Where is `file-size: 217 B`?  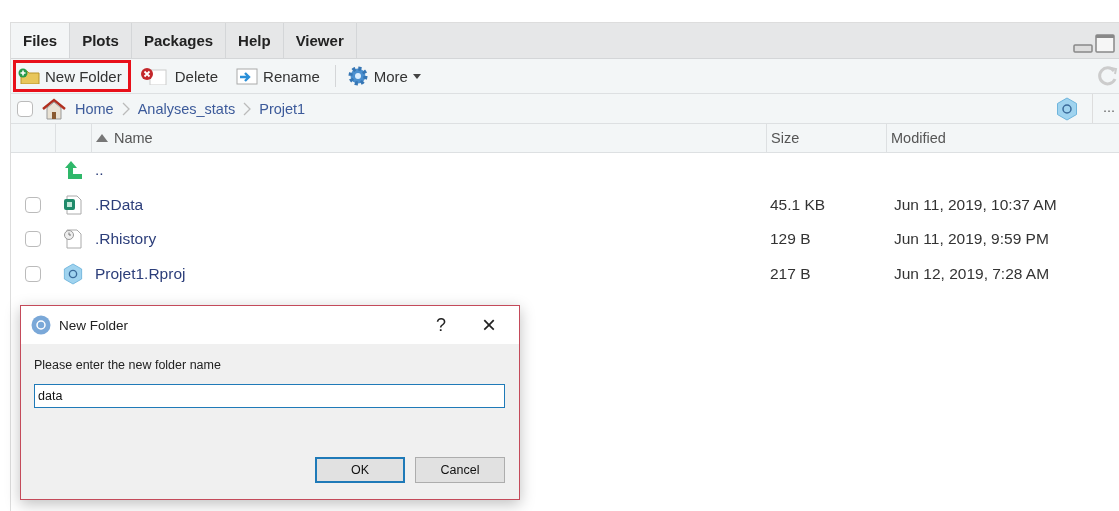
file-size: 217 B is located at coordinates (790, 273).